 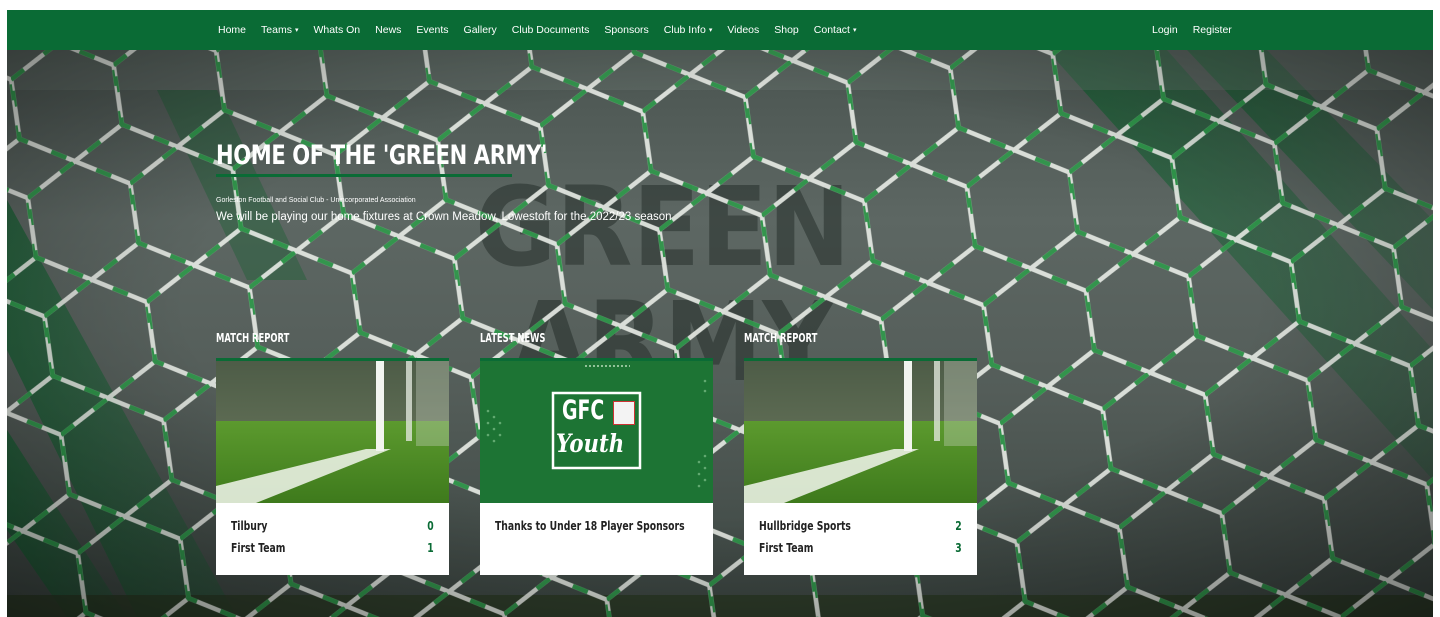 I want to click on nav-club-documents-label: Club Documents, so click(x=550, y=30).